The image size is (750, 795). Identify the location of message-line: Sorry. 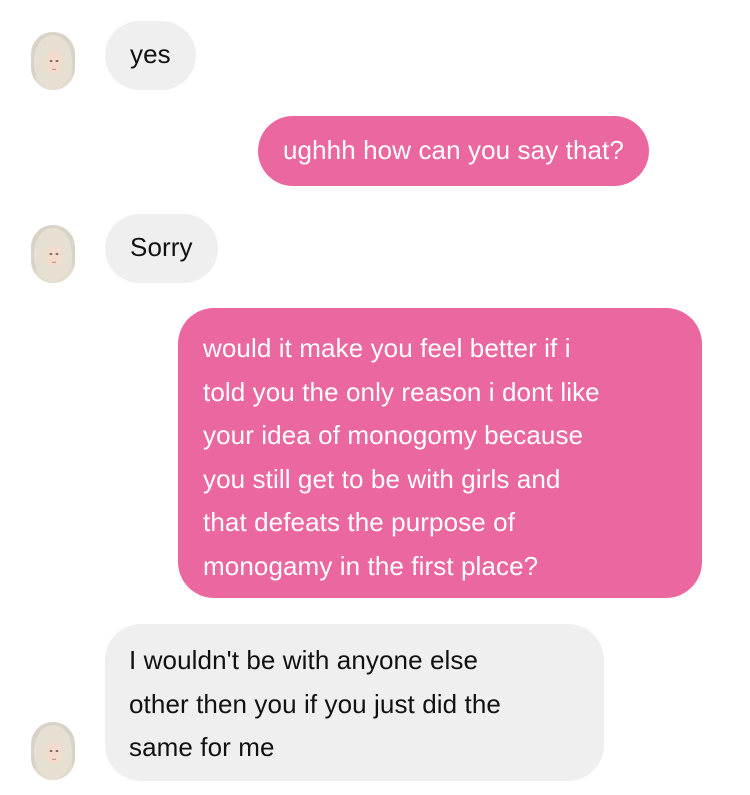
(161, 247).